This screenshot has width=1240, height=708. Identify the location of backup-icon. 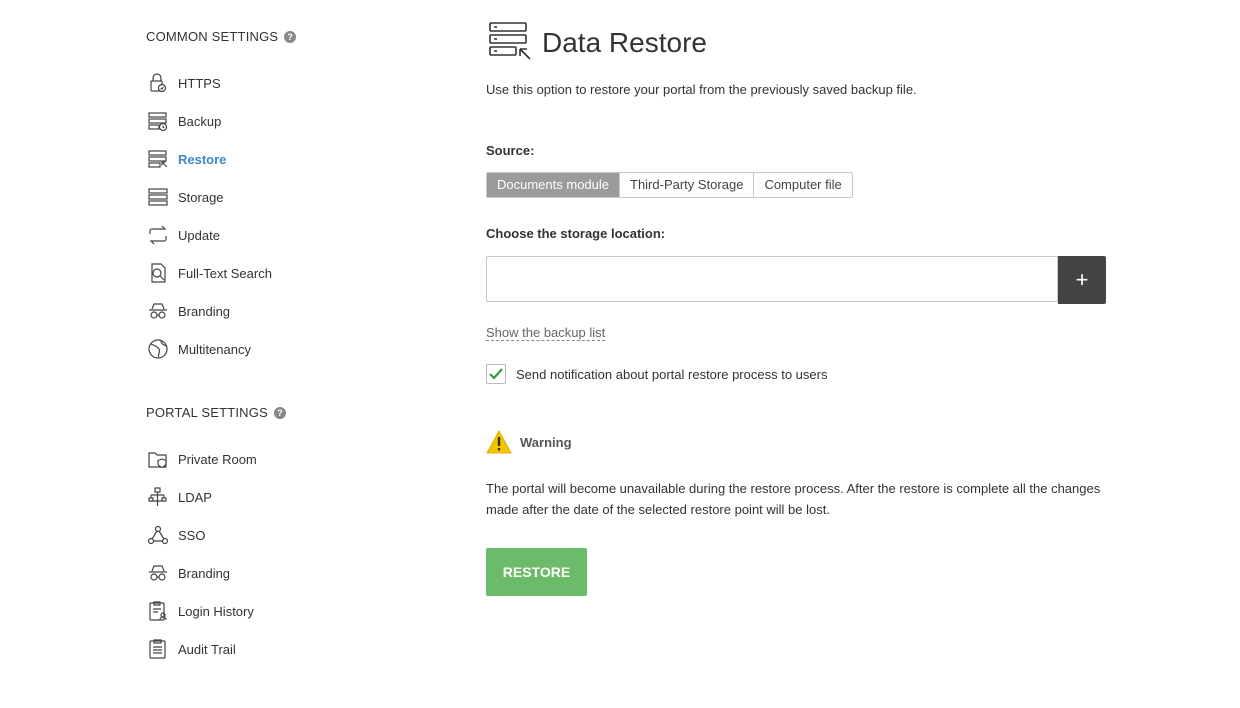
(158, 121).